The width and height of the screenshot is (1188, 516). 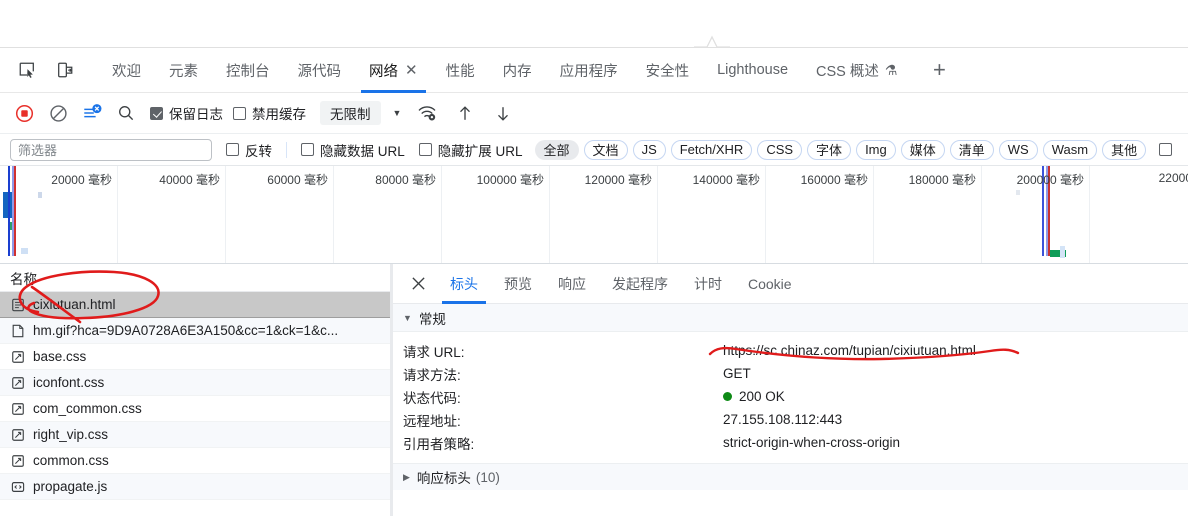 I want to click on hide-extension-urls-checkbox: 隐藏扩展 URL, so click(x=470, y=150).